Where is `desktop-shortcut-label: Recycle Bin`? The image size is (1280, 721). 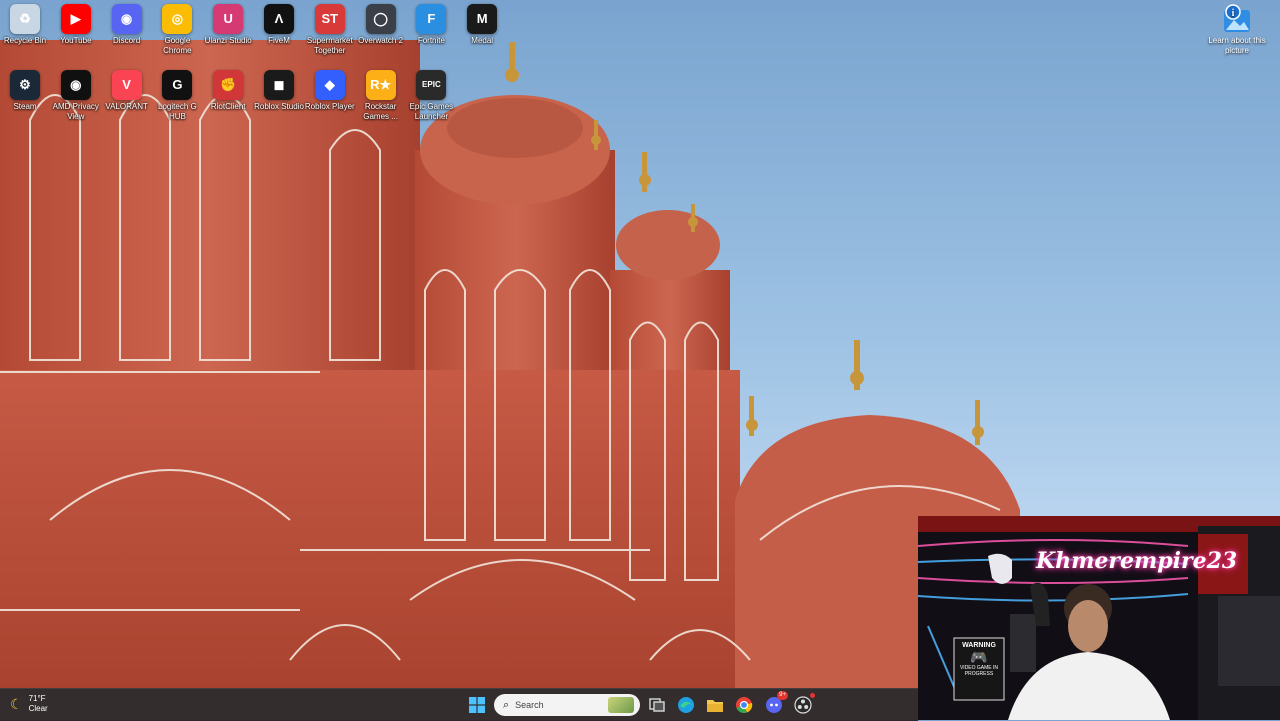
desktop-shortcut-label: Recycle Bin is located at coordinates (25, 40).